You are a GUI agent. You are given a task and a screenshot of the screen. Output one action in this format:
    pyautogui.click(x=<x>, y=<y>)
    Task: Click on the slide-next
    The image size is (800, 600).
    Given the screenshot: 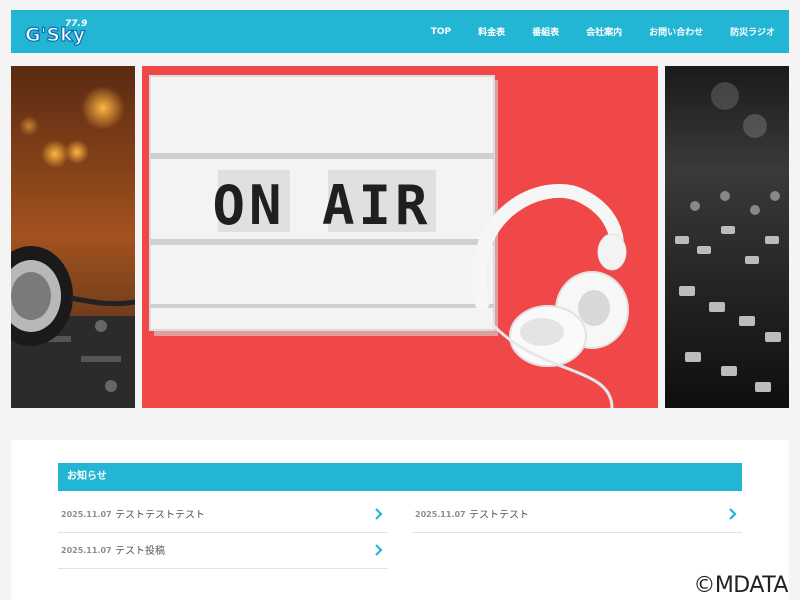 What is the action you would take?
    pyautogui.click(x=727, y=237)
    